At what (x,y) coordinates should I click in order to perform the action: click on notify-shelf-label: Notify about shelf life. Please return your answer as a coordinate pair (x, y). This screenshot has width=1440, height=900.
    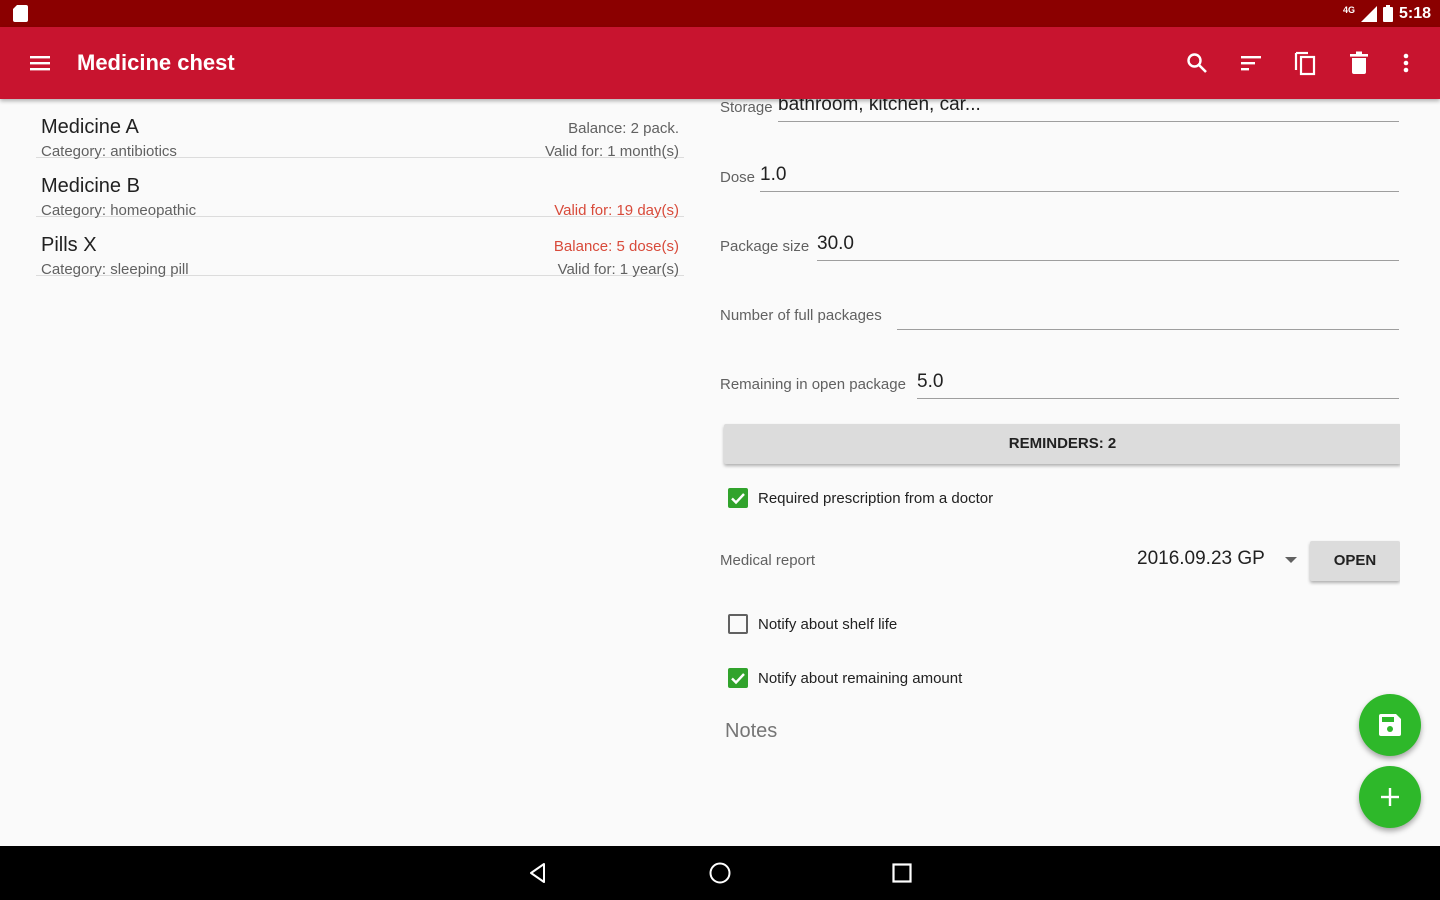
    Looking at the image, I should click on (828, 624).